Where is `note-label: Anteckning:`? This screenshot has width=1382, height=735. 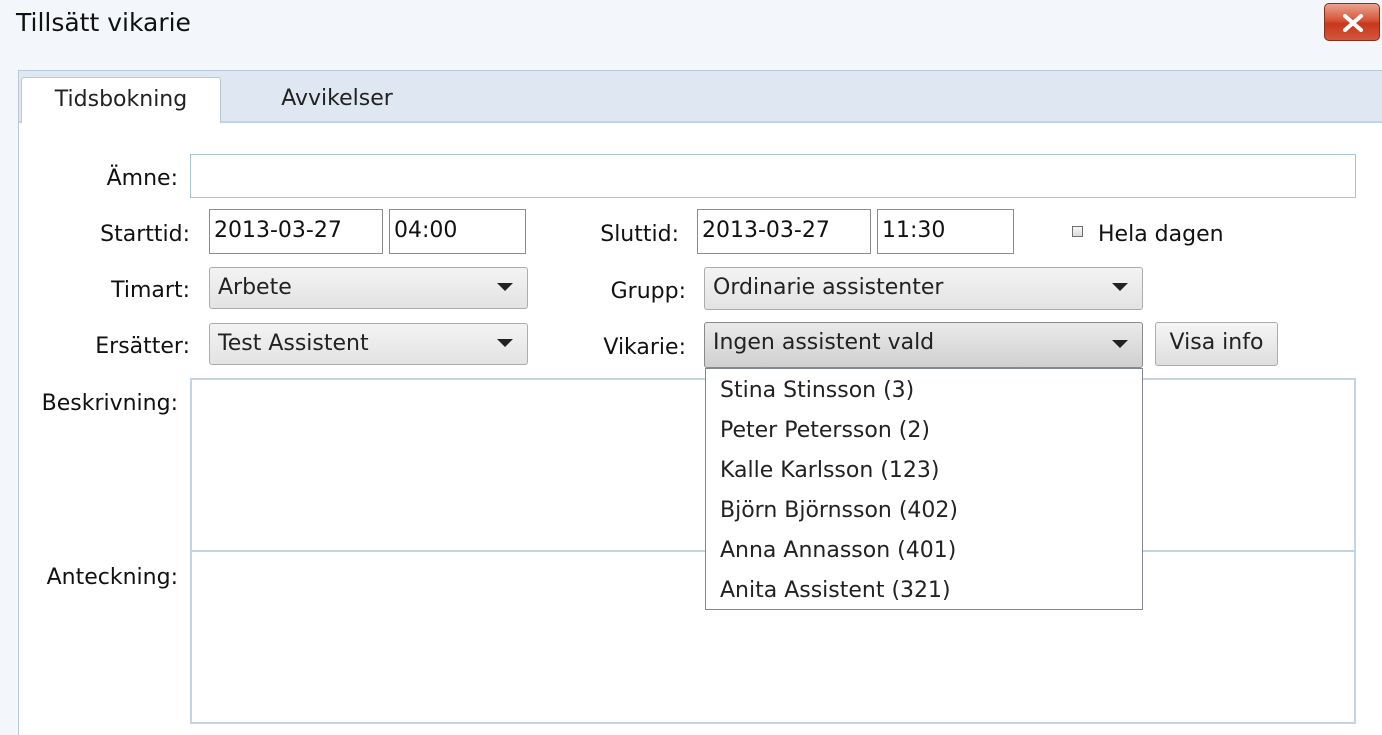 note-label: Anteckning: is located at coordinates (112, 577).